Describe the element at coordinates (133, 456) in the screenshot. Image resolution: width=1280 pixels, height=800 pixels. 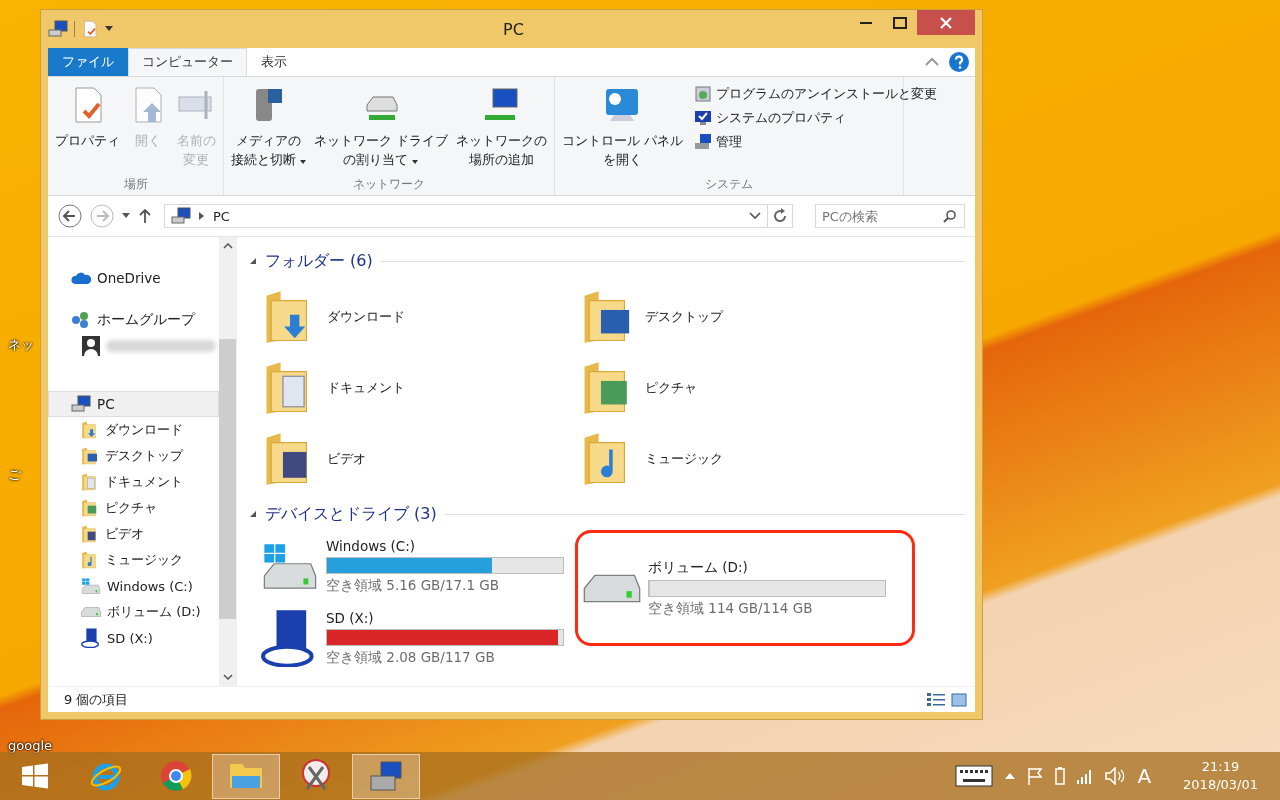
I see `nav-item: デスクトップ` at that location.